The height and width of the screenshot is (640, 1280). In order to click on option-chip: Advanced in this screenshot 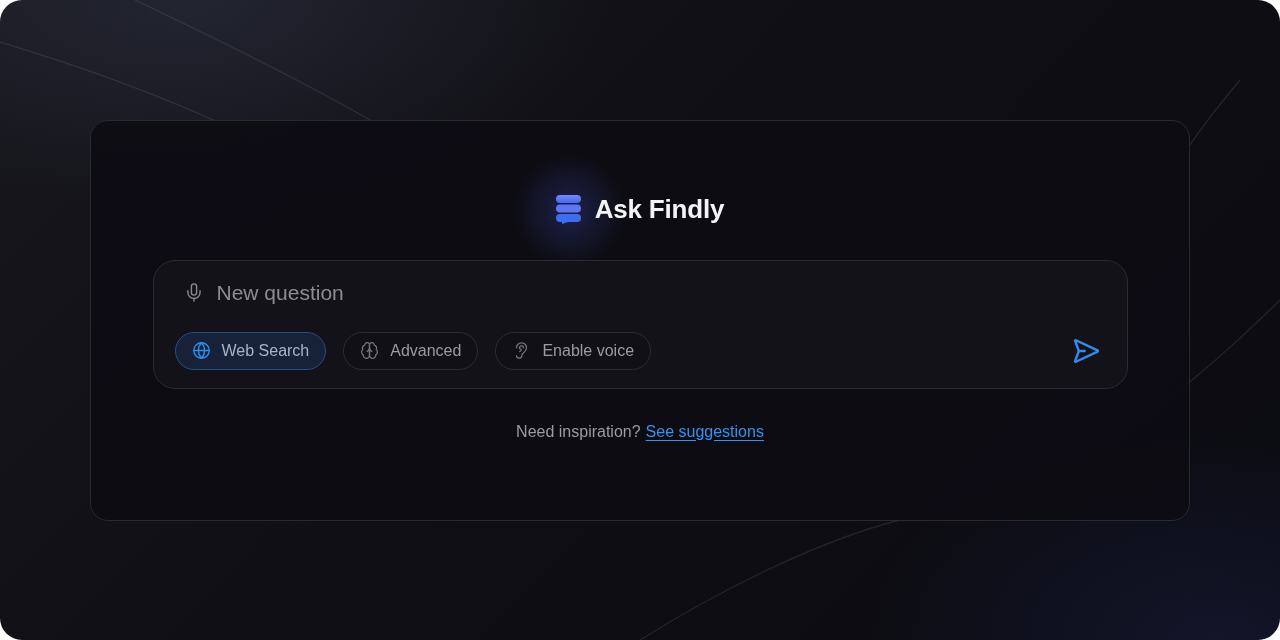, I will do `click(411, 350)`.